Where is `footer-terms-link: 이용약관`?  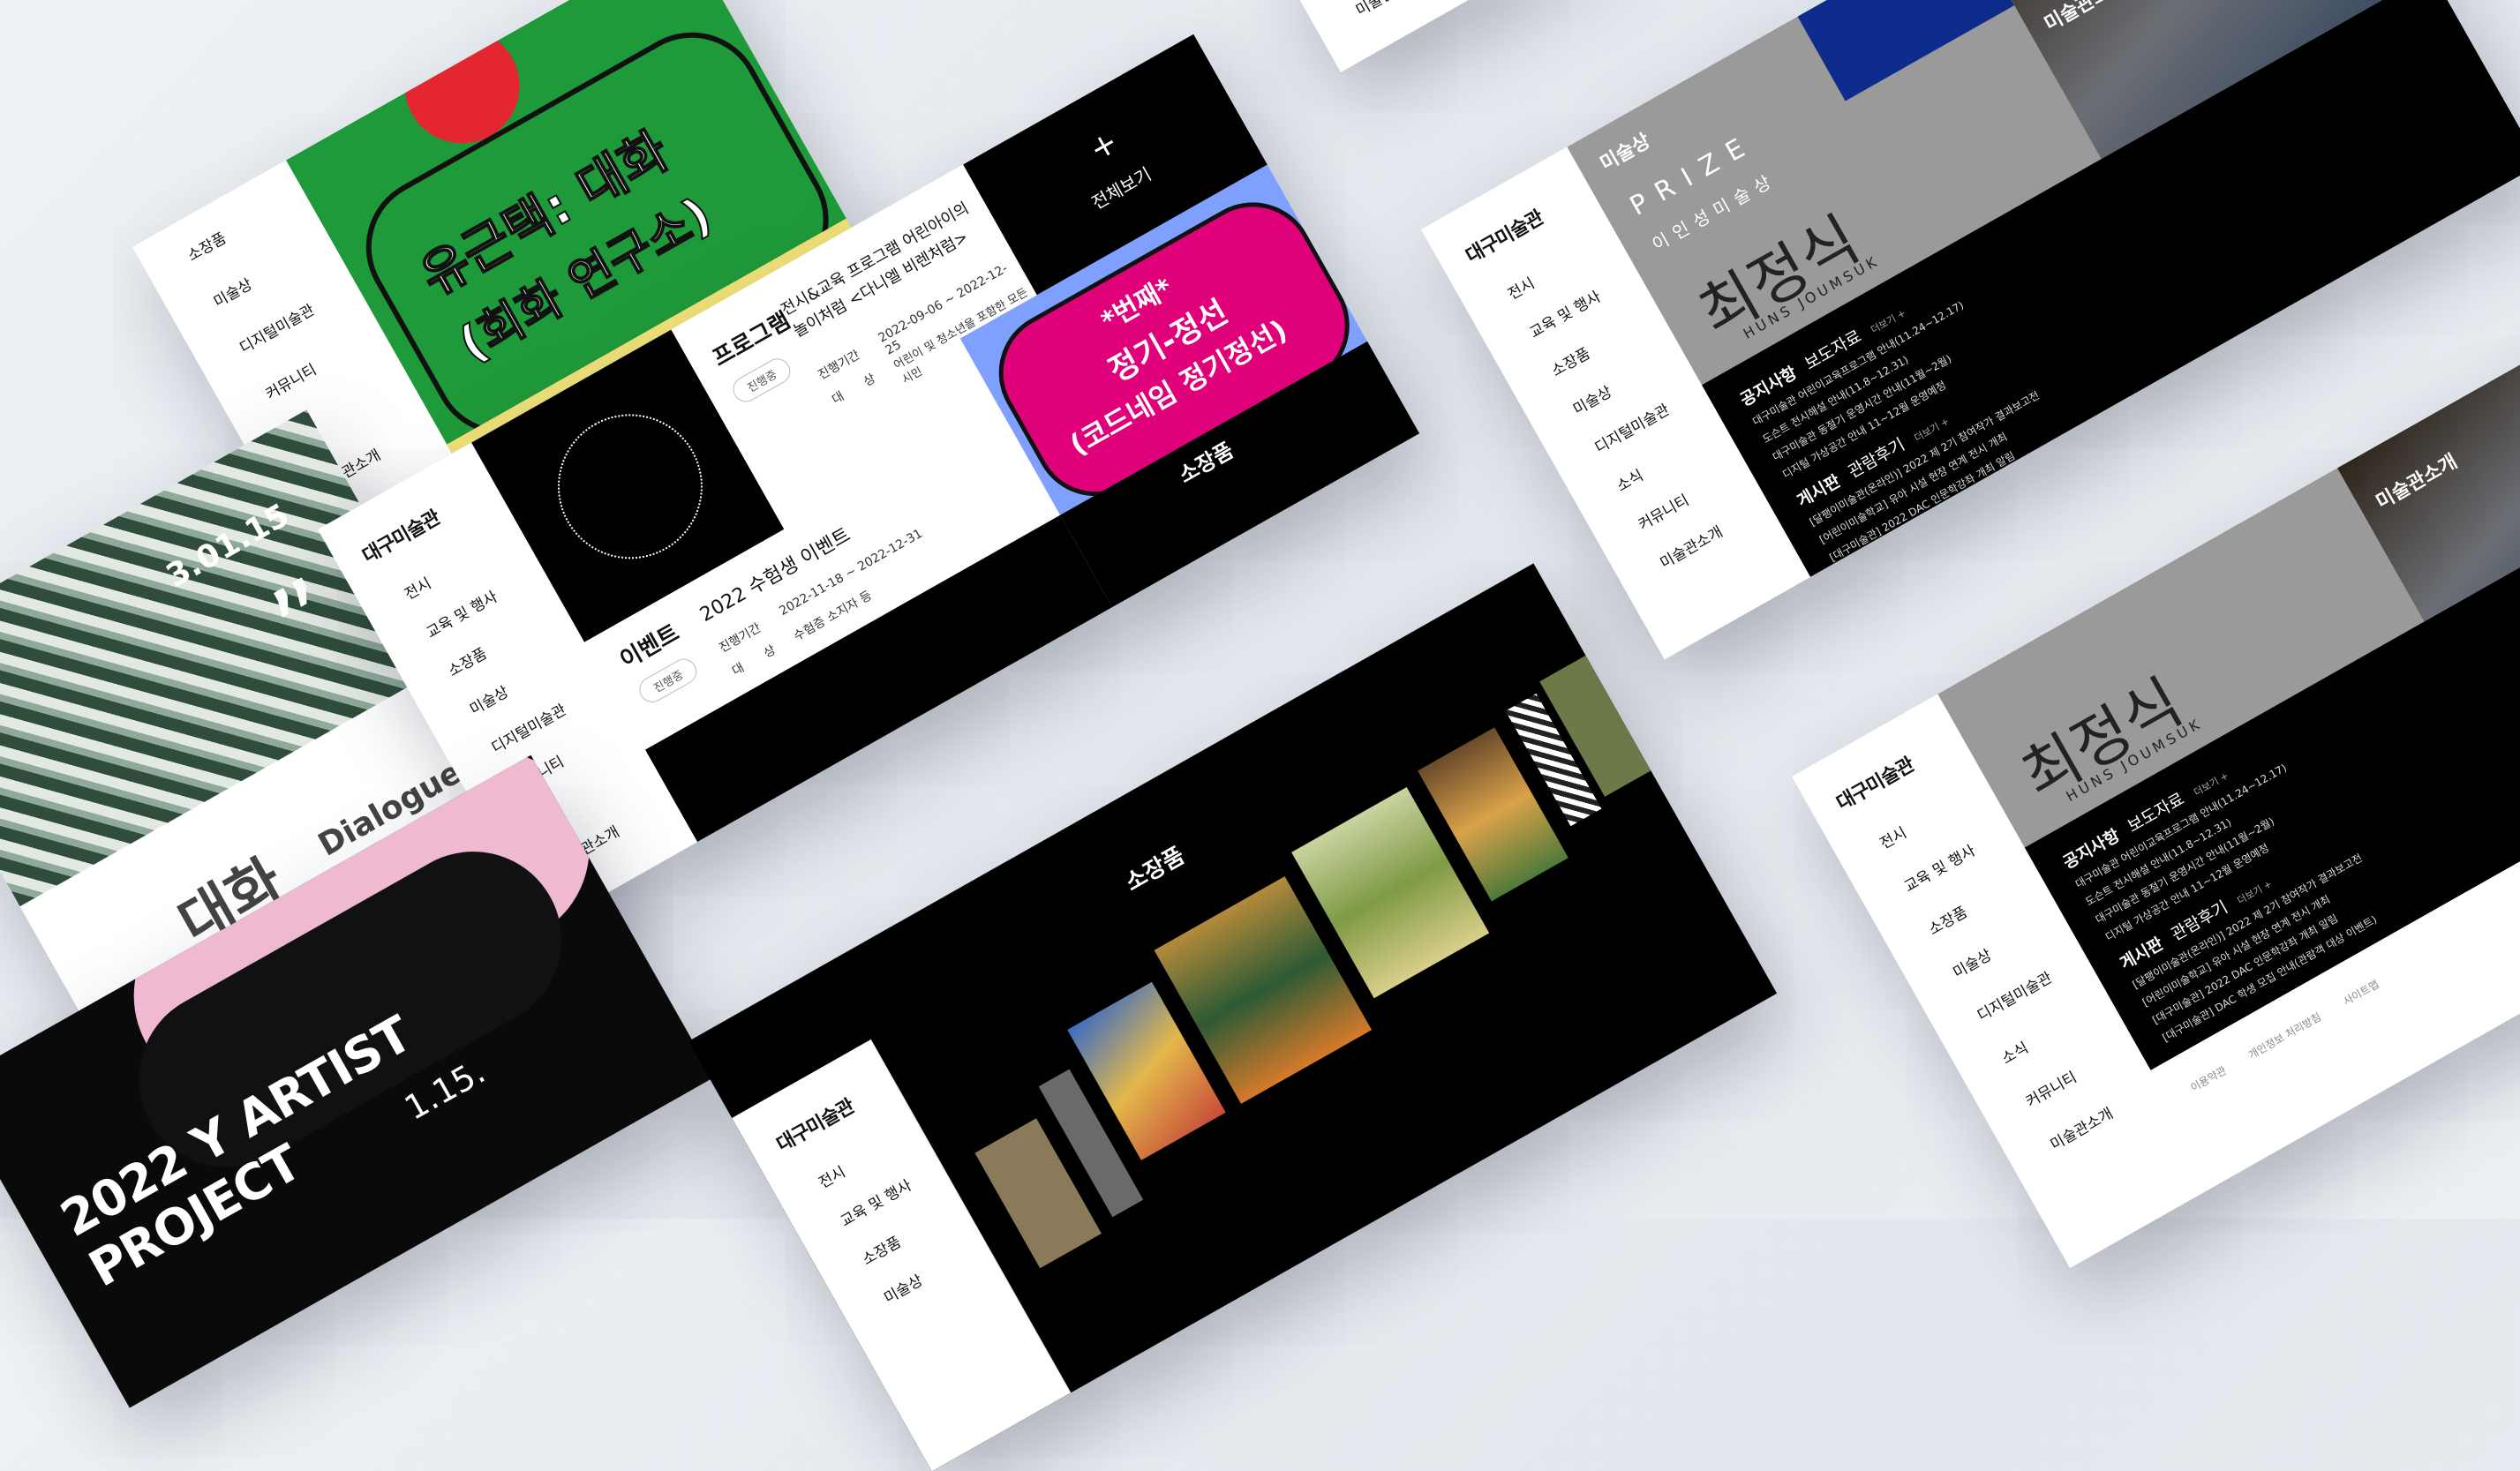
footer-terms-link: 이용약관 is located at coordinates (2209, 1079).